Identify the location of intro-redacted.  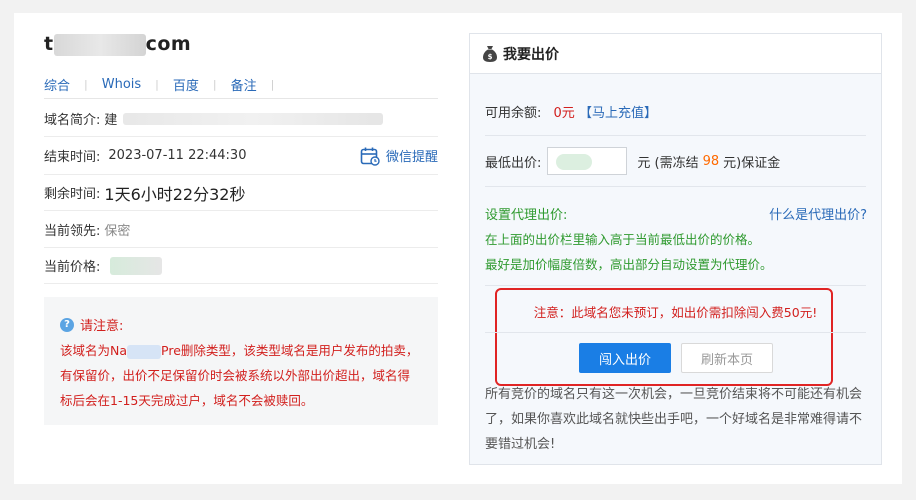
(253, 118).